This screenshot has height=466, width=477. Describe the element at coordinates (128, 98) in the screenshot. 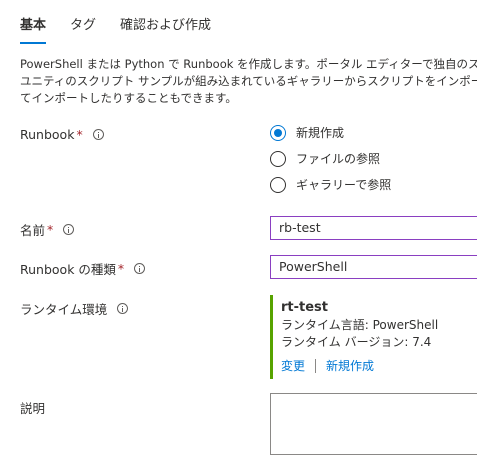

I see `intro-line-3: てインポートしたりすることもできます。` at that location.